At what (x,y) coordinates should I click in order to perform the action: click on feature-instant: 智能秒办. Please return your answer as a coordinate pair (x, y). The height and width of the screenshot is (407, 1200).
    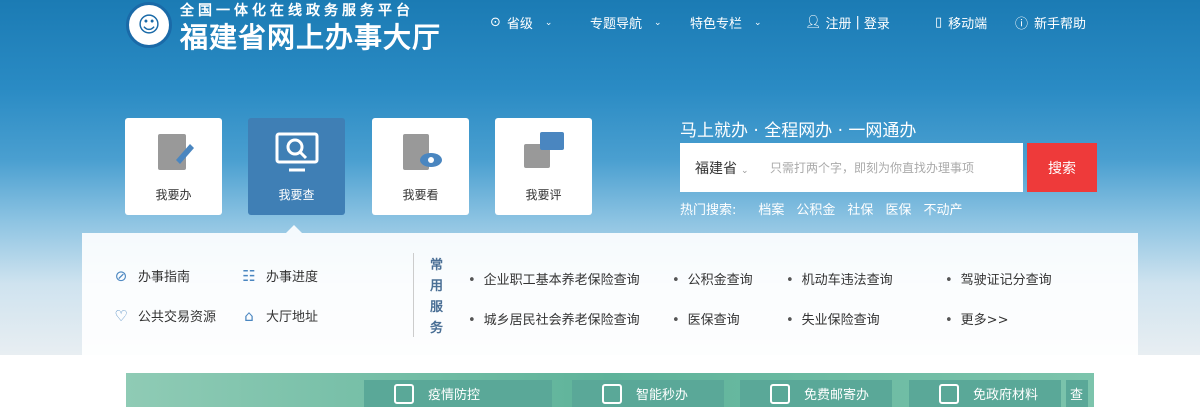
    Looking at the image, I should click on (648, 393).